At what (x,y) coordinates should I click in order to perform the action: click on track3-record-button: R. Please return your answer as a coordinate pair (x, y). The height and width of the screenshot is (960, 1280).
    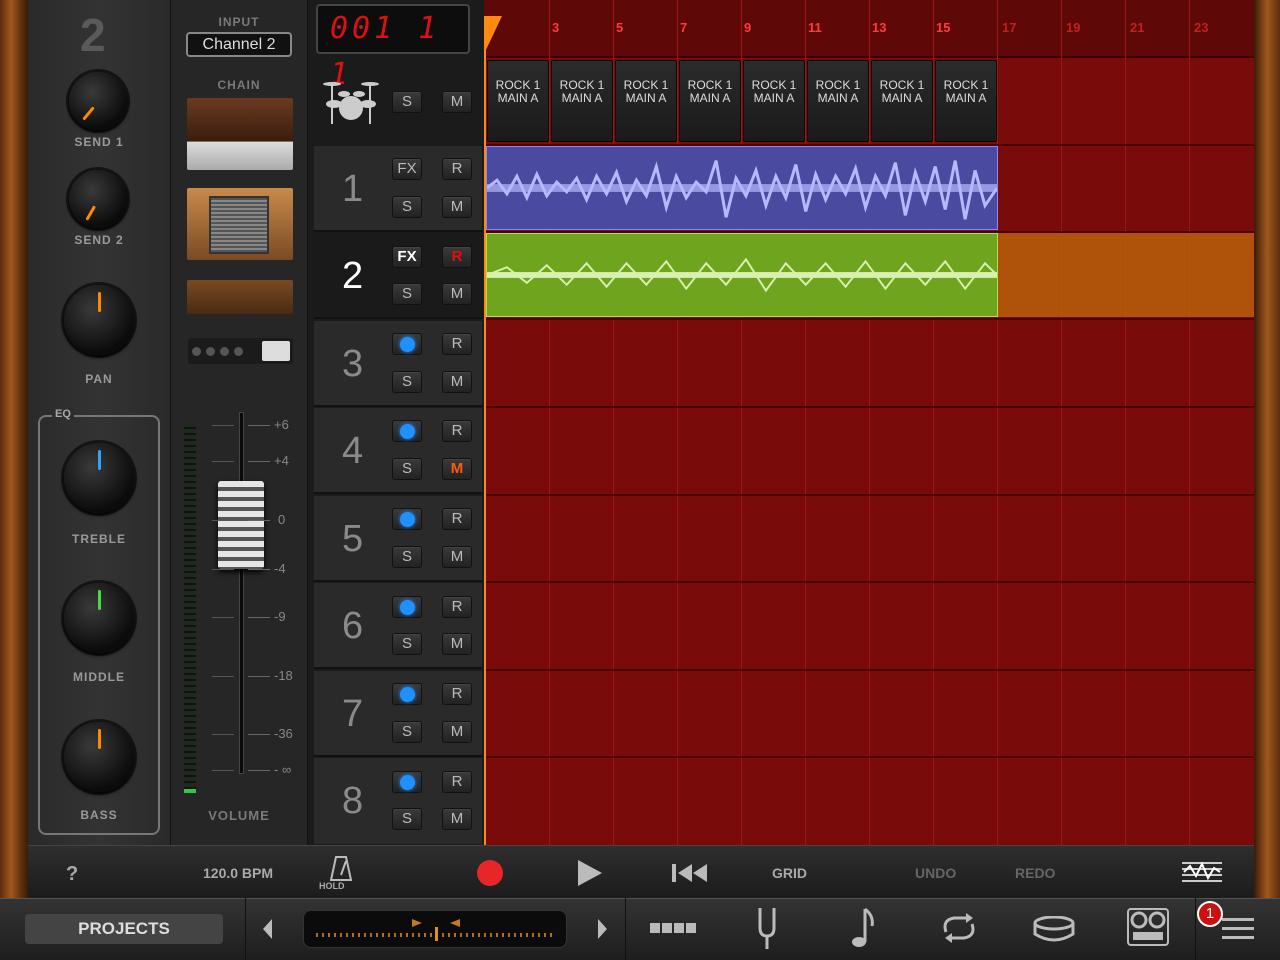
    Looking at the image, I should click on (457, 344).